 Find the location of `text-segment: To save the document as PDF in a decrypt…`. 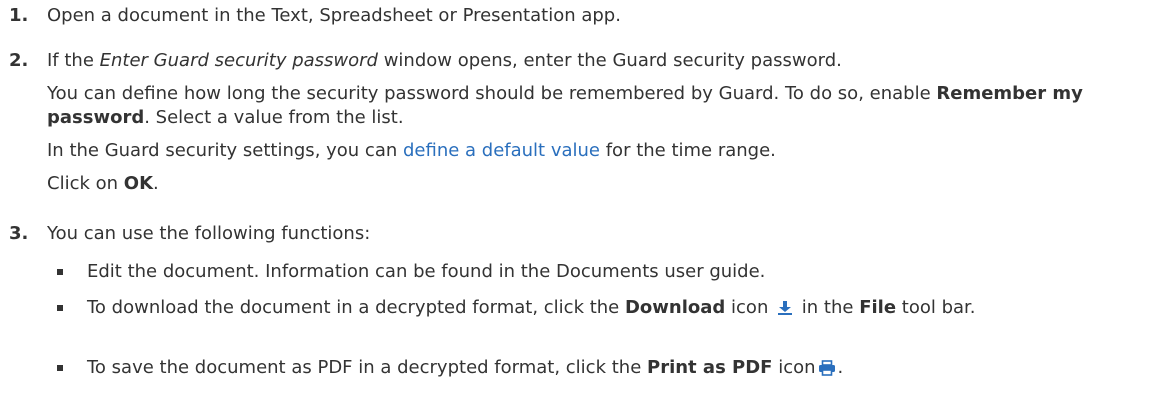

text-segment: To save the document as PDF in a decrypt… is located at coordinates (367, 367).